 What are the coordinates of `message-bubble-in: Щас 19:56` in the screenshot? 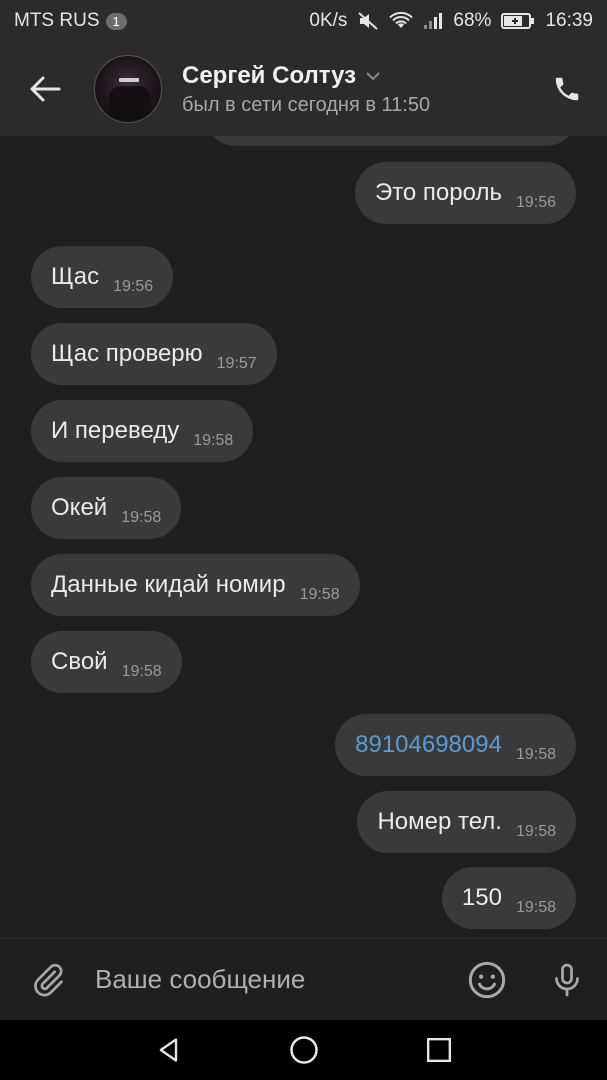 It's located at (102, 277).